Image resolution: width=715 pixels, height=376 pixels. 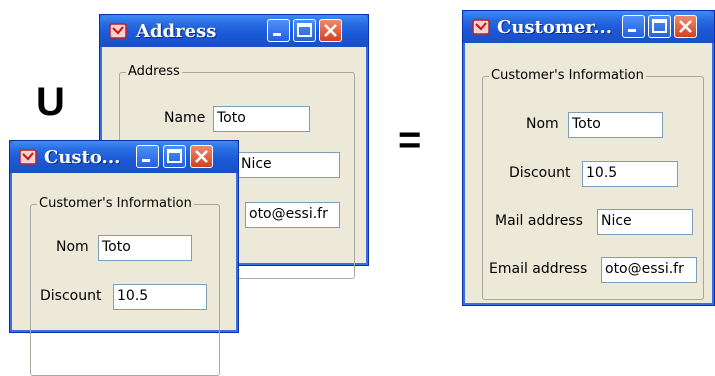 What do you see at coordinates (176, 31) in the screenshot?
I see `address-window-title: Address` at bounding box center [176, 31].